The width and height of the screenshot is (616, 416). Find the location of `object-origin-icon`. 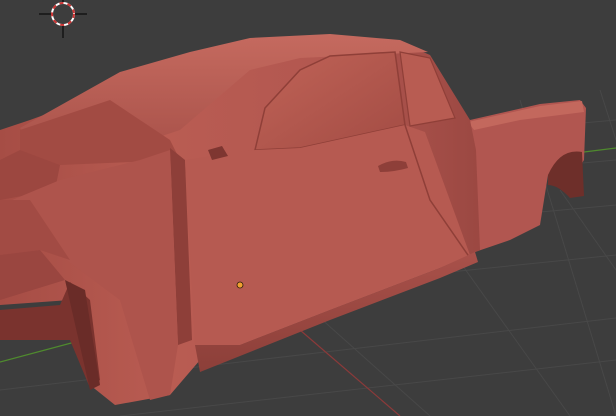

object-origin-icon is located at coordinates (240, 285).